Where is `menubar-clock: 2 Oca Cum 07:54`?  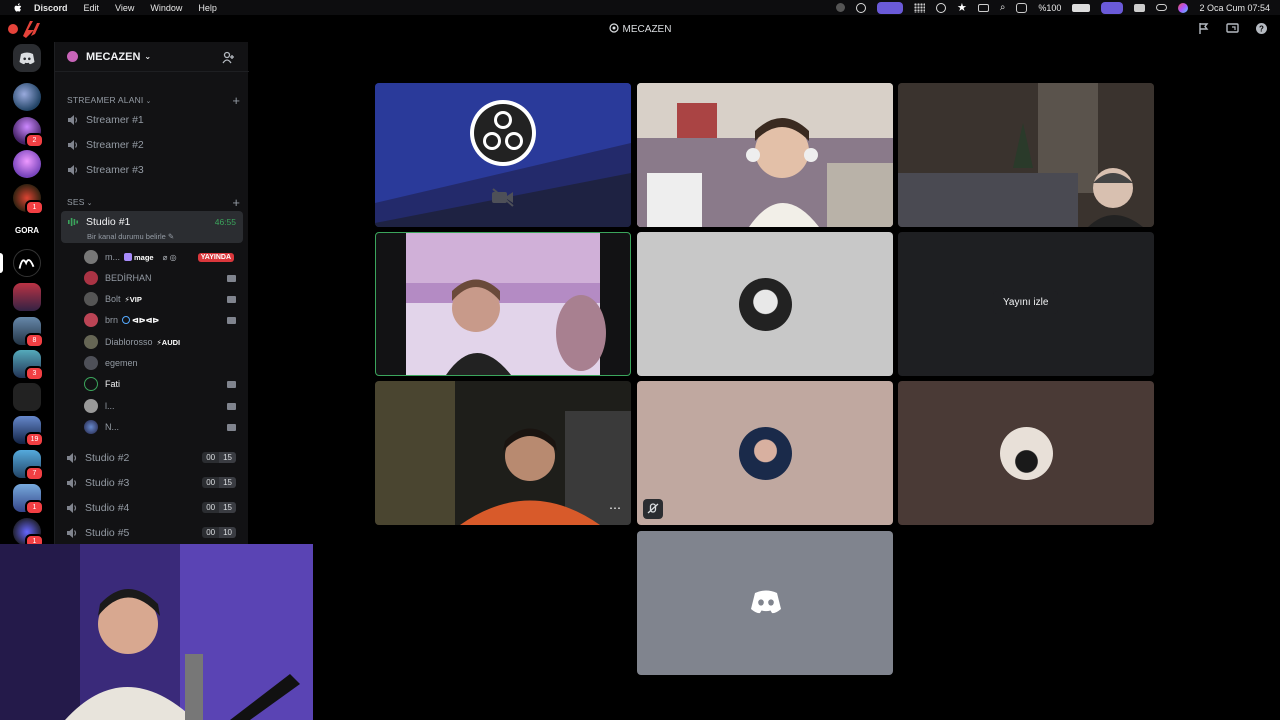 menubar-clock: 2 Oca Cum 07:54 is located at coordinates (1234, 8).